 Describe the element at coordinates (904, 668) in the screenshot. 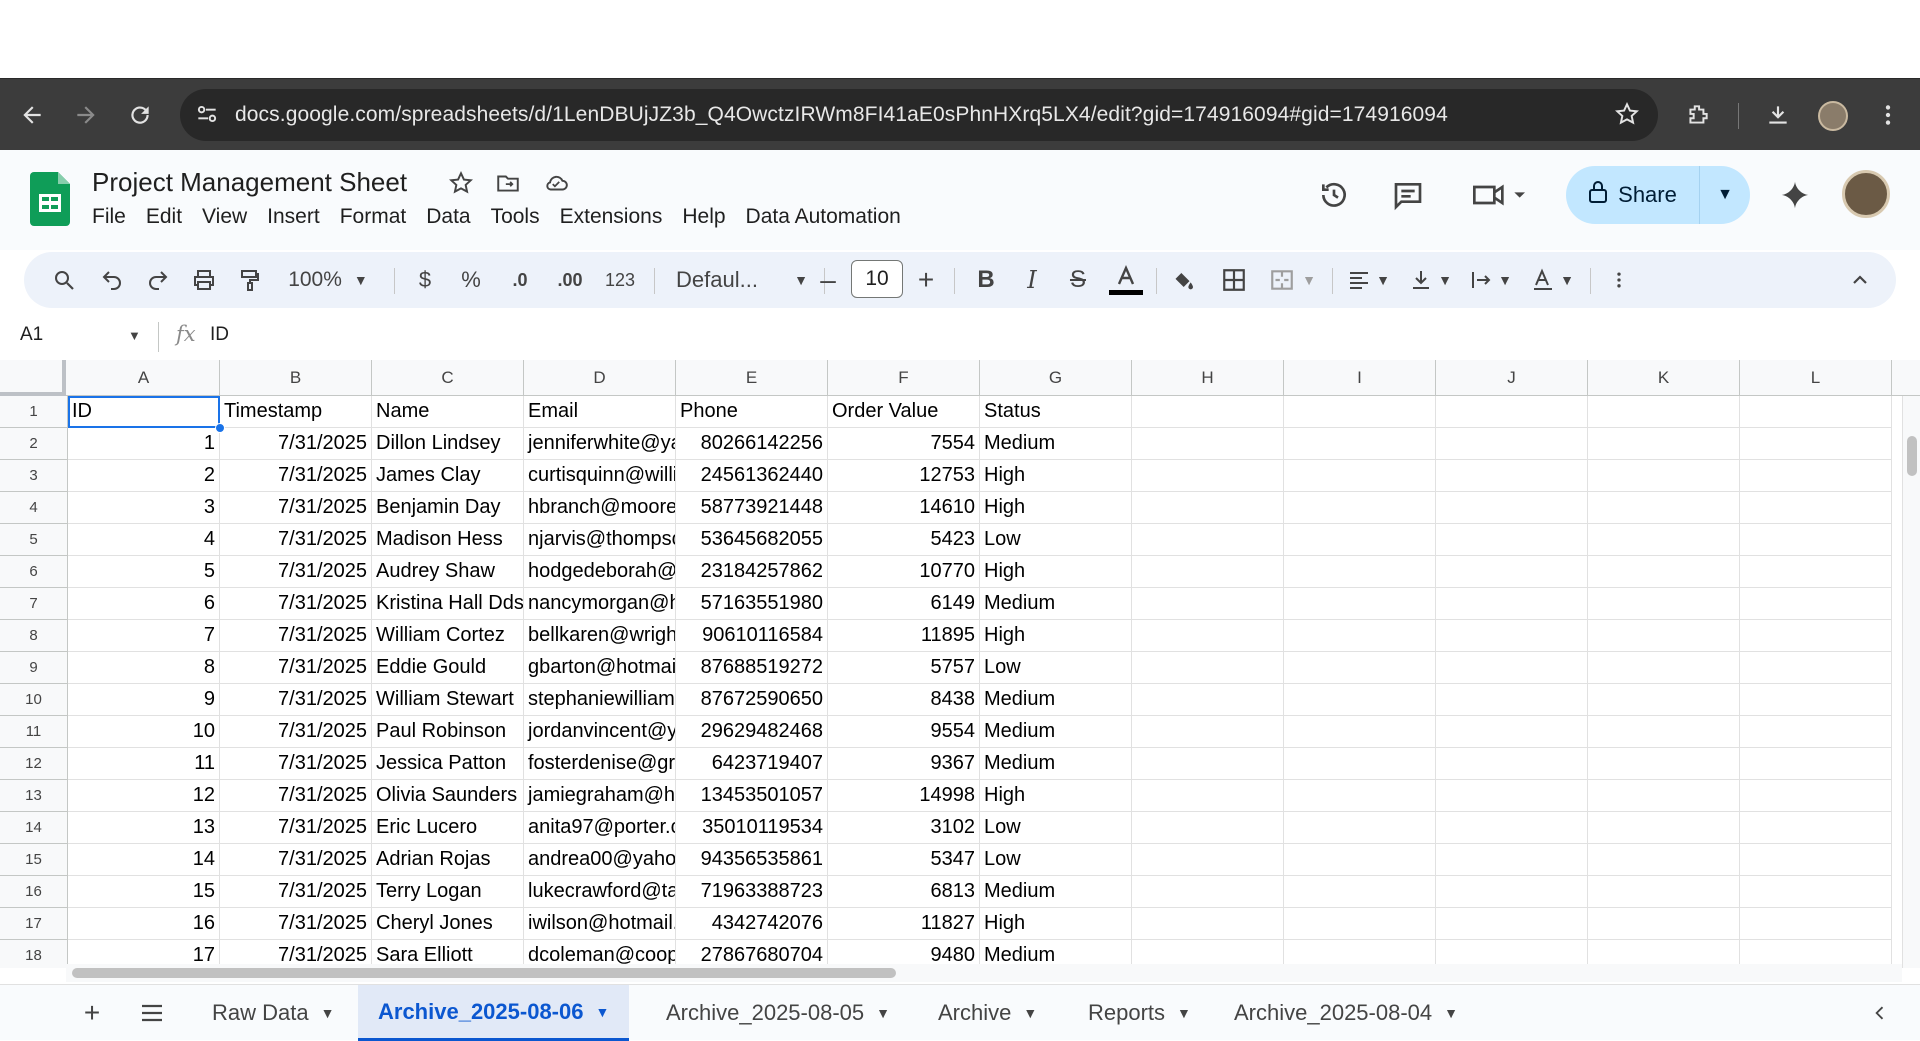

I see `cell-f9: 5757` at that location.